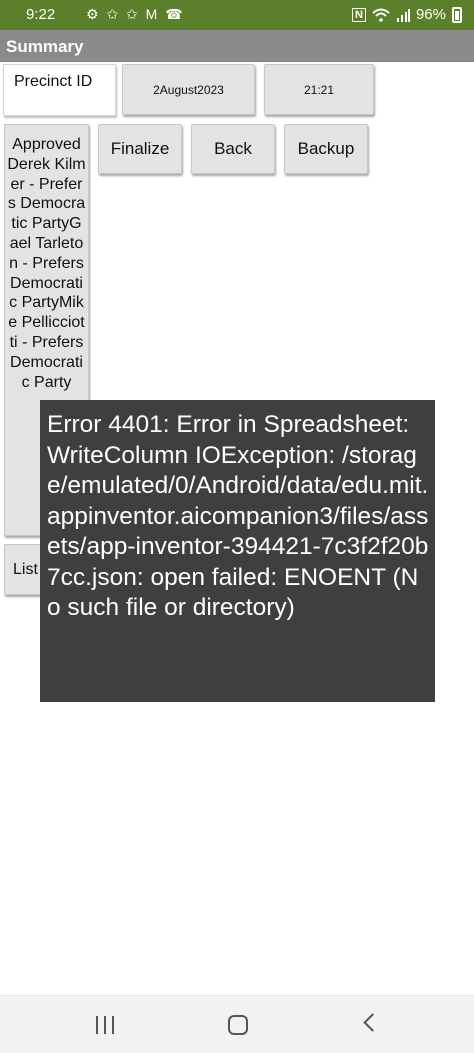  I want to click on precinct-id-field: Precinct ID, so click(59, 90).